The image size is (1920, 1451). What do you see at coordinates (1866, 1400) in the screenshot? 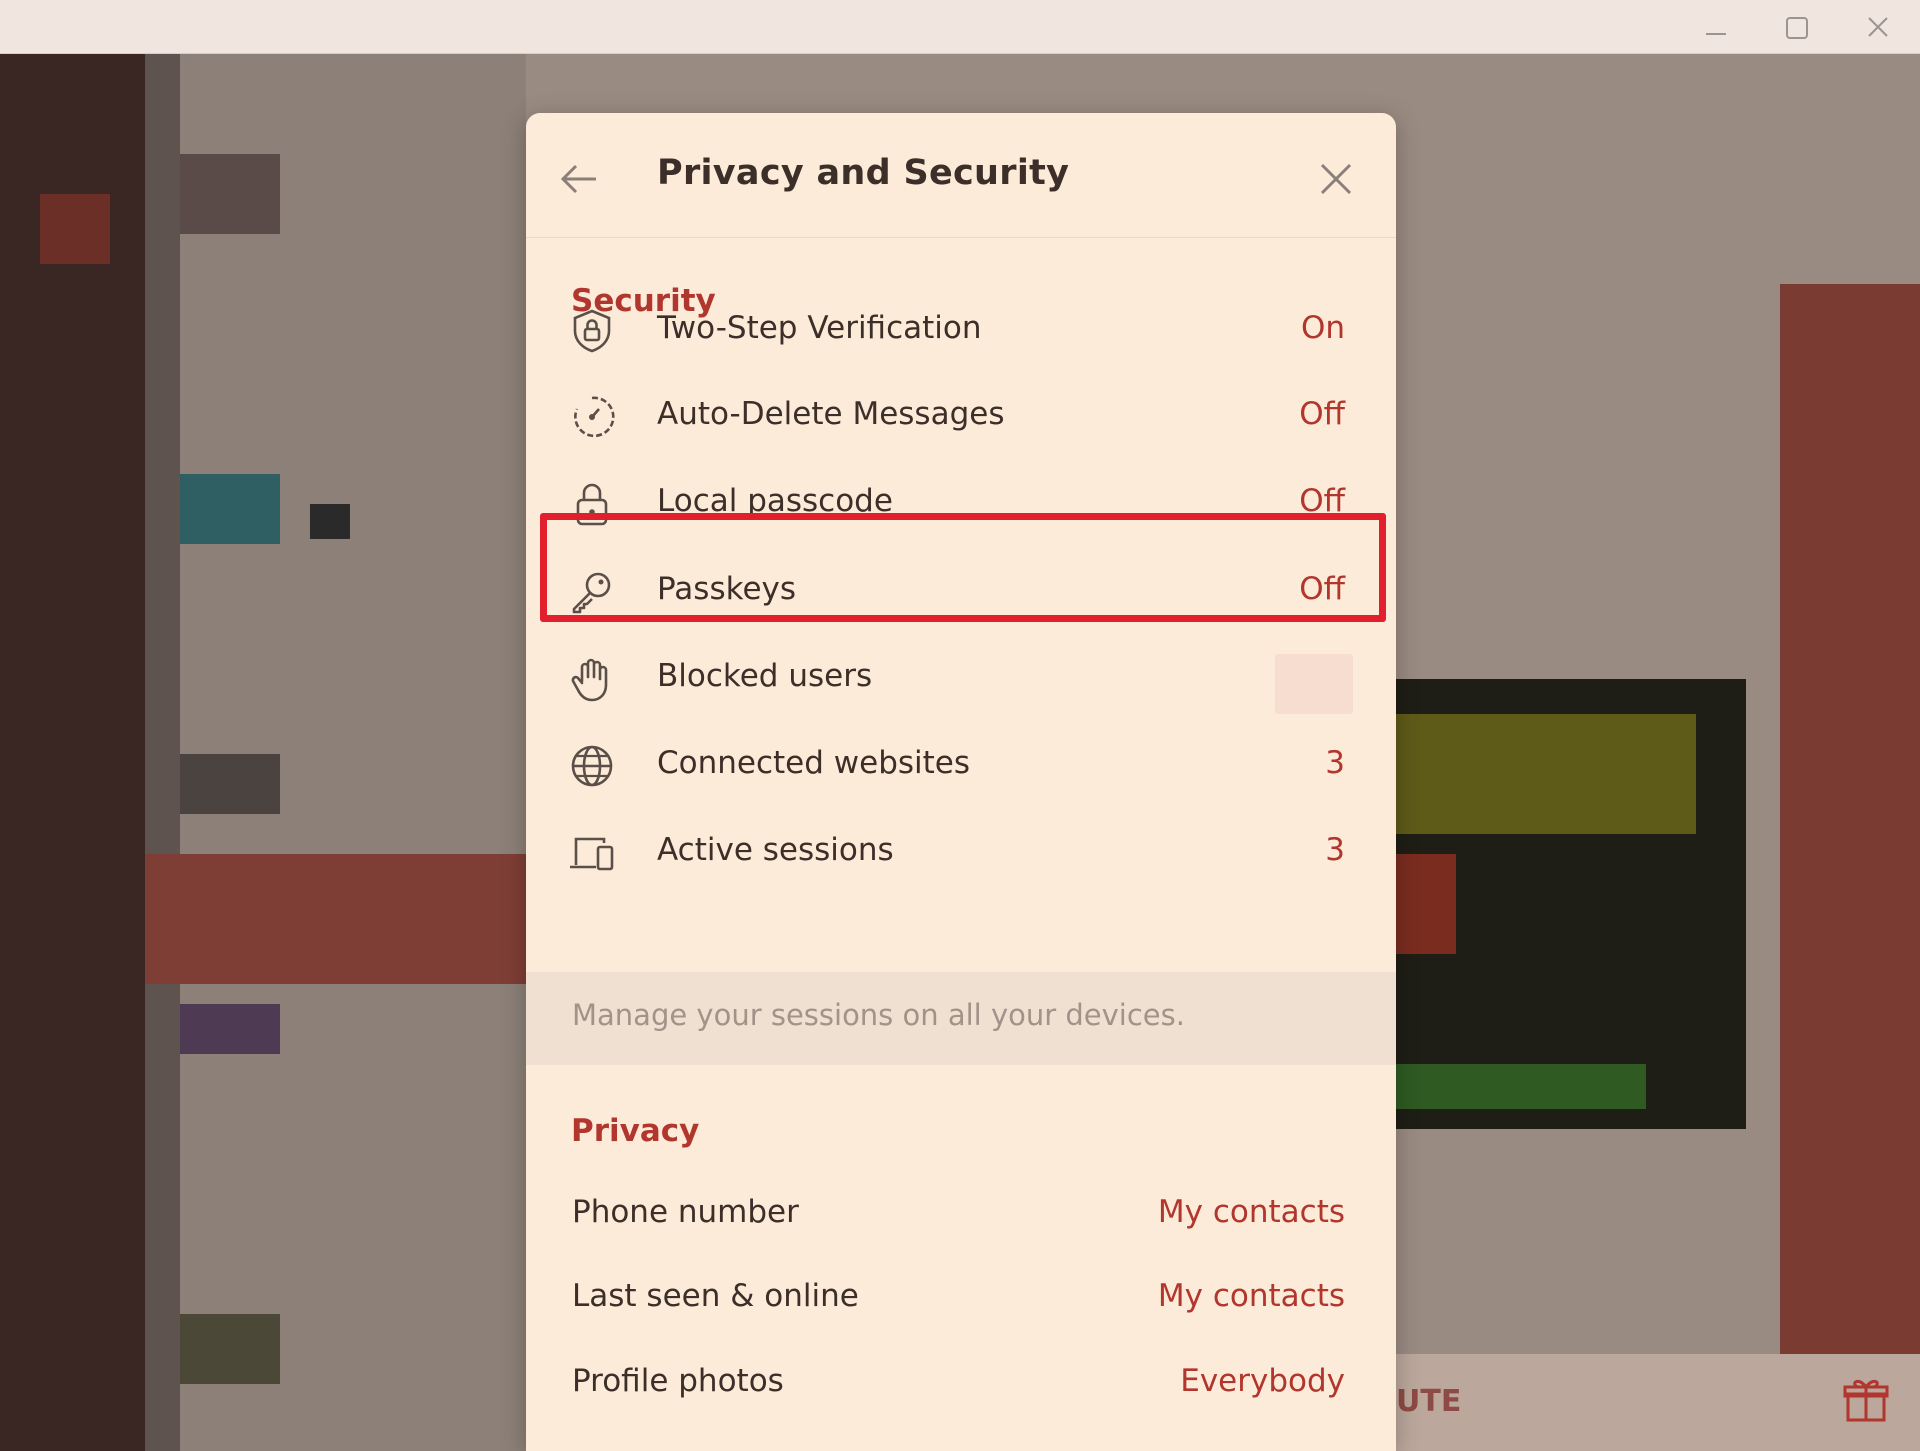
I see `gift-icon` at bounding box center [1866, 1400].